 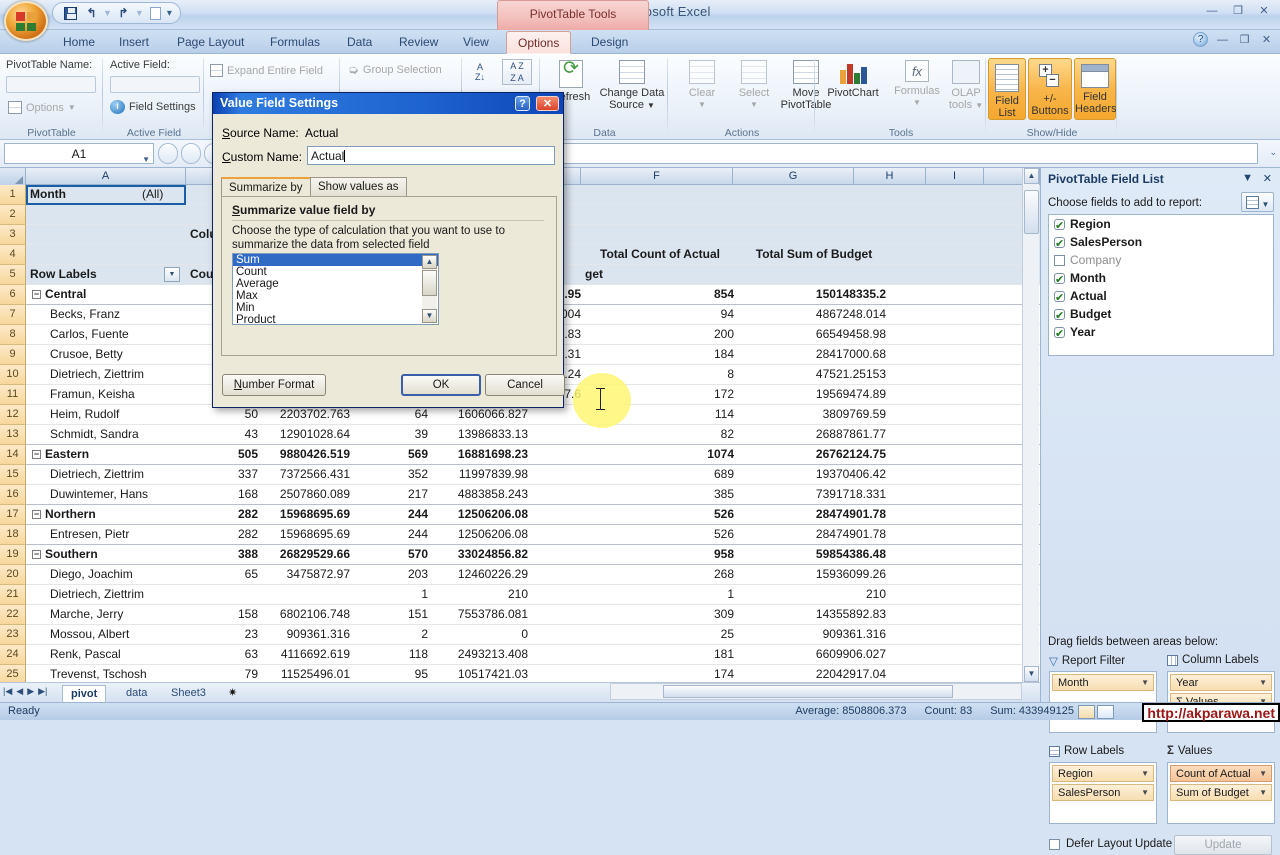 What do you see at coordinates (429, 283) in the screenshot?
I see `listbox-scroll-thumb` at bounding box center [429, 283].